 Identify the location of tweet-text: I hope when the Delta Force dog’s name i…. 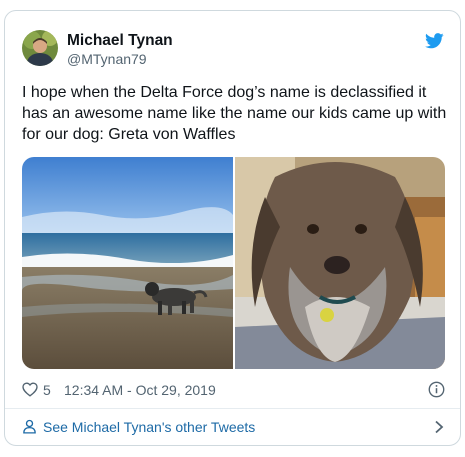
(234, 113).